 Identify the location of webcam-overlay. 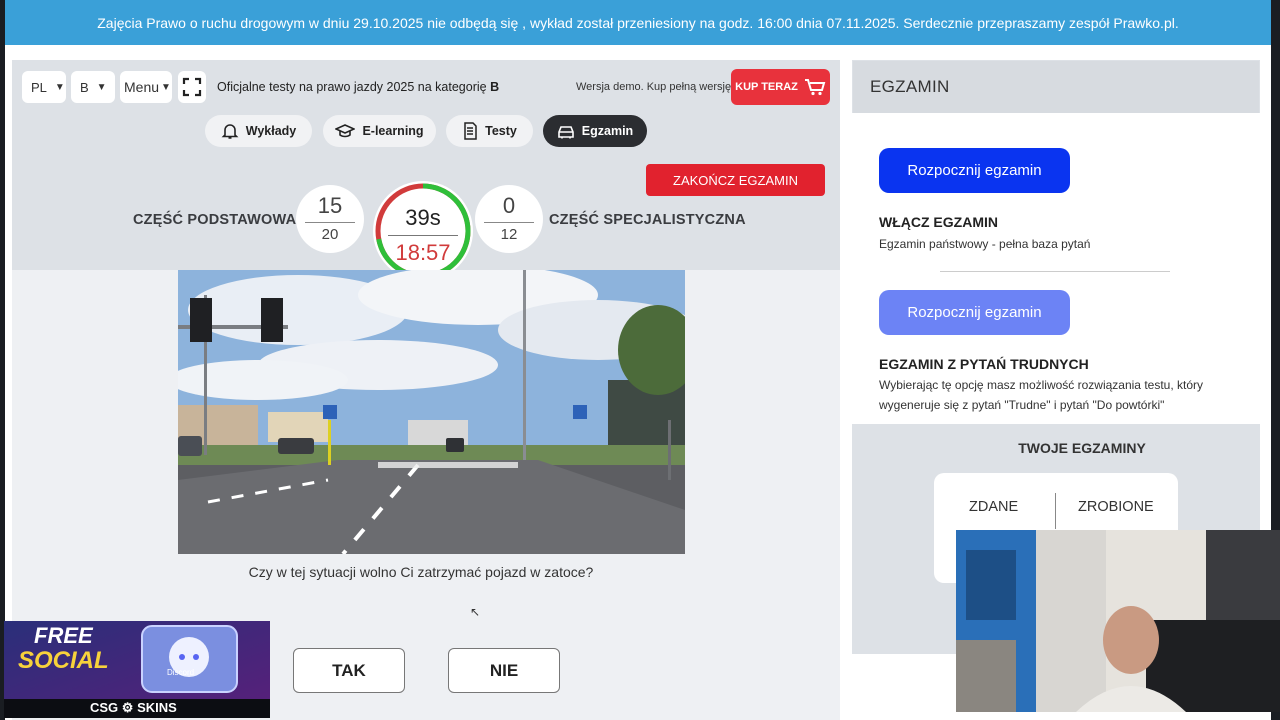
(1118, 621).